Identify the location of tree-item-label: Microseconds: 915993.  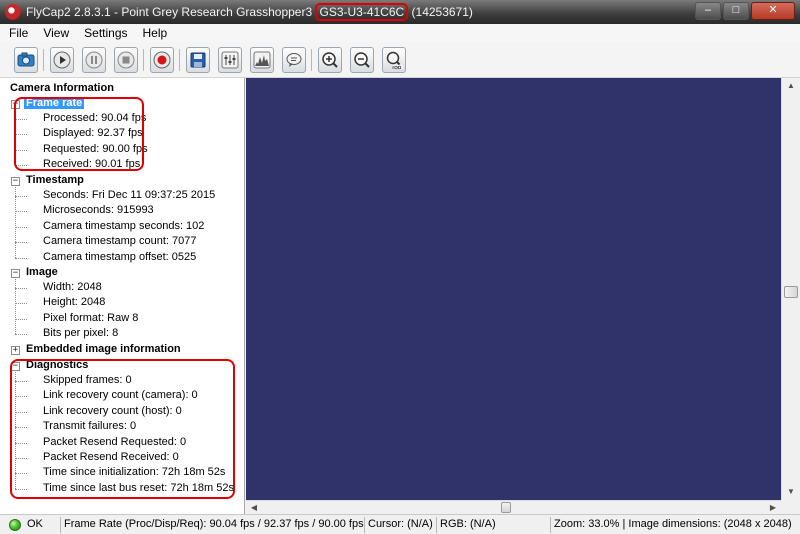
(98, 210).